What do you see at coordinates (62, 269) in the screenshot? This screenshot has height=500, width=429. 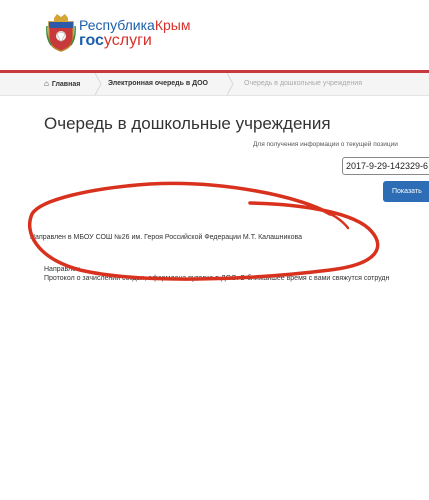 I see `status-text: Направлен` at bounding box center [62, 269].